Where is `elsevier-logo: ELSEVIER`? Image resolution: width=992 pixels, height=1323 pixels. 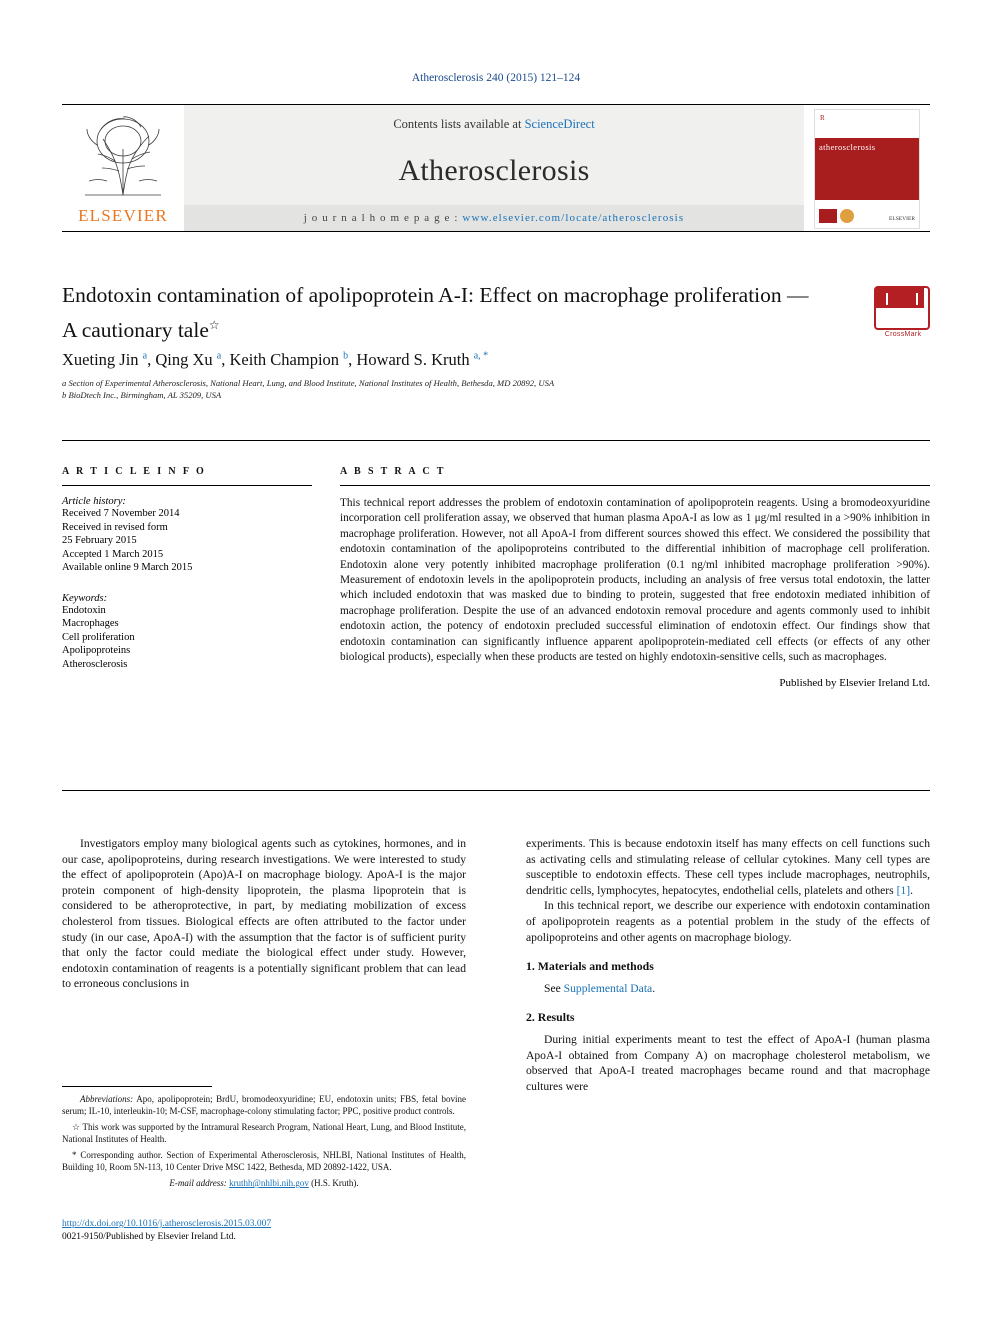
elsevier-logo: ELSEVIER is located at coordinates (123, 168).